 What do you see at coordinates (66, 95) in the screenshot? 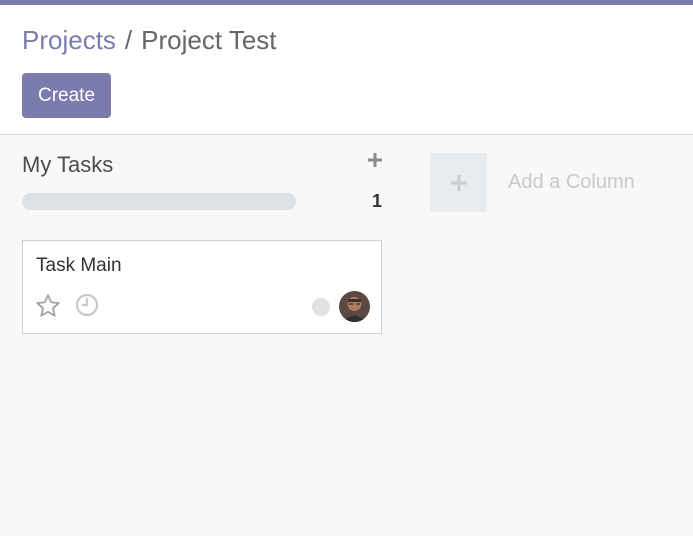
I see `create-button: Create` at bounding box center [66, 95].